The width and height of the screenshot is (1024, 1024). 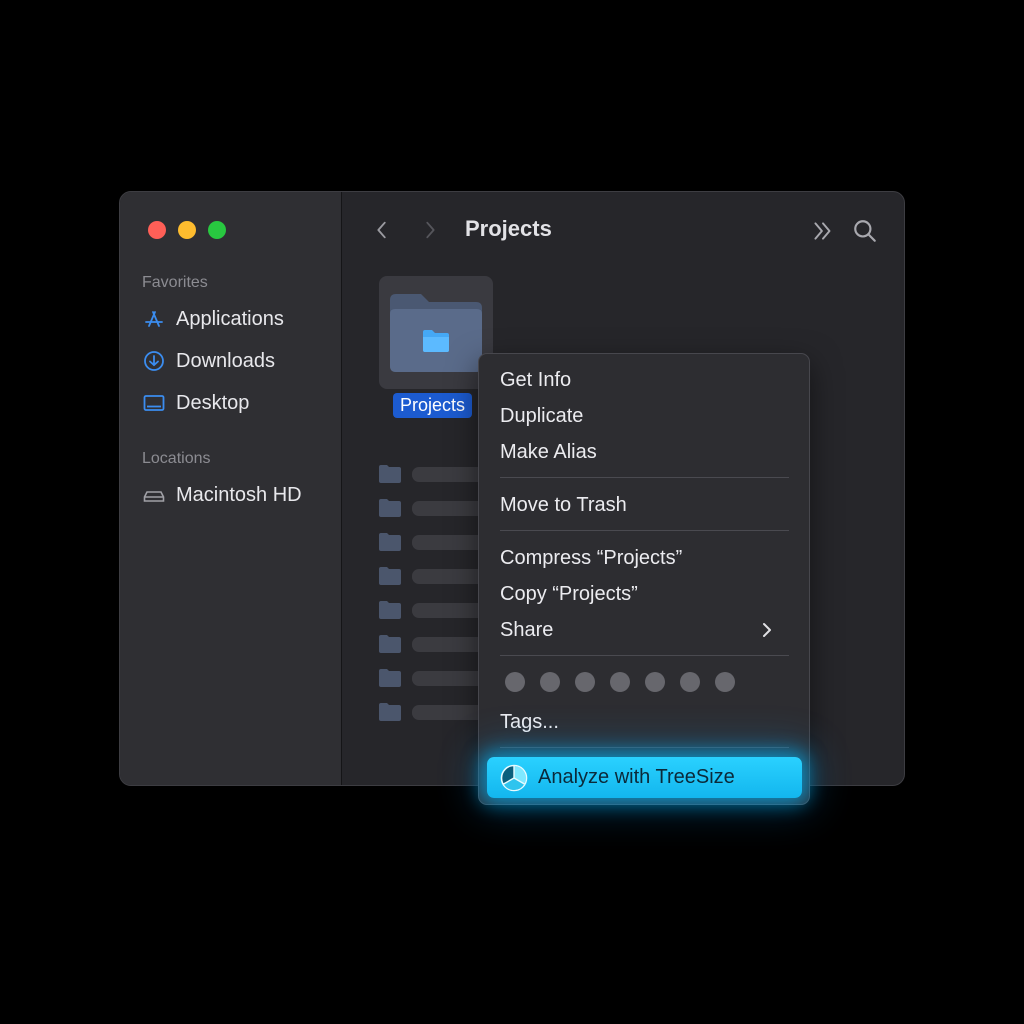 I want to click on more-toolbar-button, so click(x=823, y=231).